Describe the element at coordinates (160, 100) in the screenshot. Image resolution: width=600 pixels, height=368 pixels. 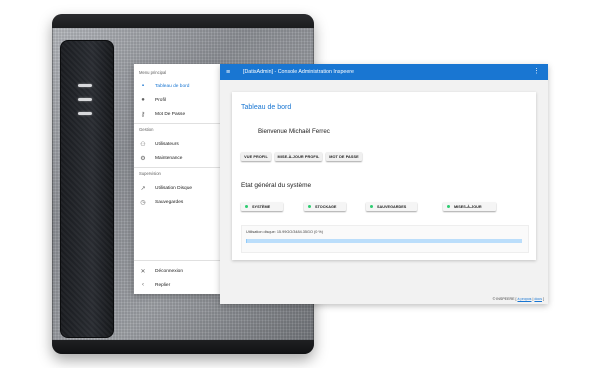
I see `drawer-item-label: Profil` at that location.